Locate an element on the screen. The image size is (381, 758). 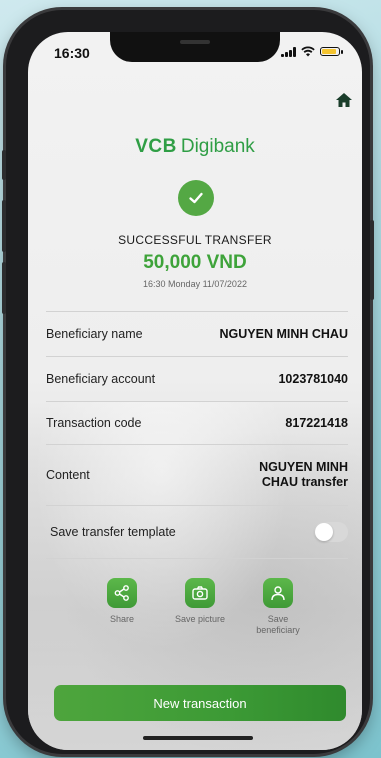
volume-up-button is located at coordinates (4, 226).